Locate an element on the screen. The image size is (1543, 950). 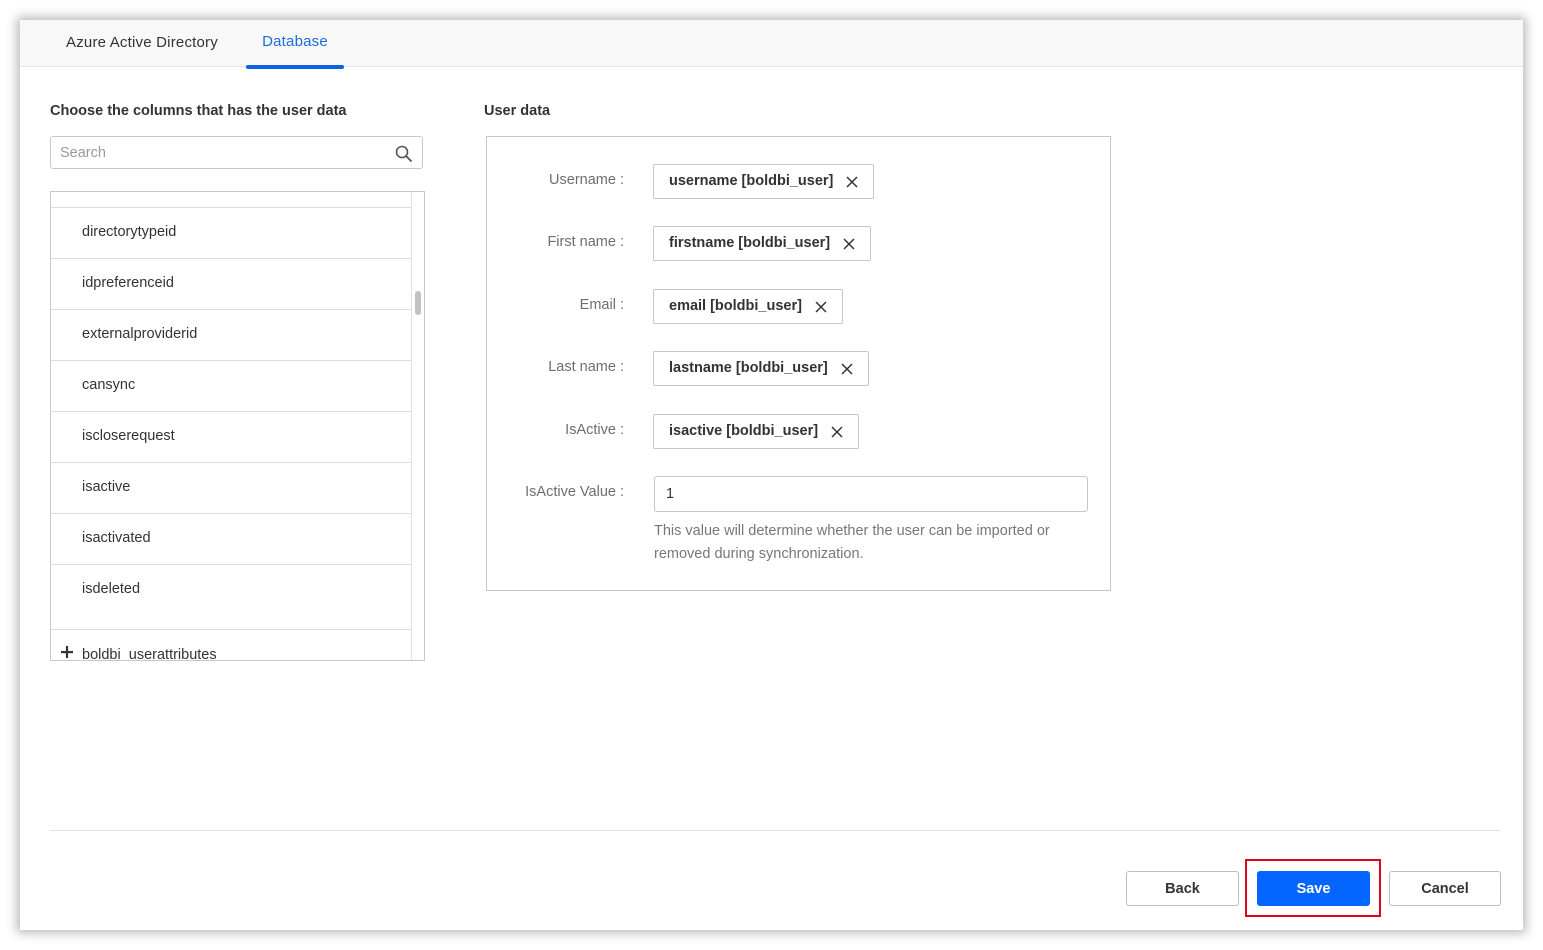
column-item-externalproviderid: externalproviderid is located at coordinates (232, 334).